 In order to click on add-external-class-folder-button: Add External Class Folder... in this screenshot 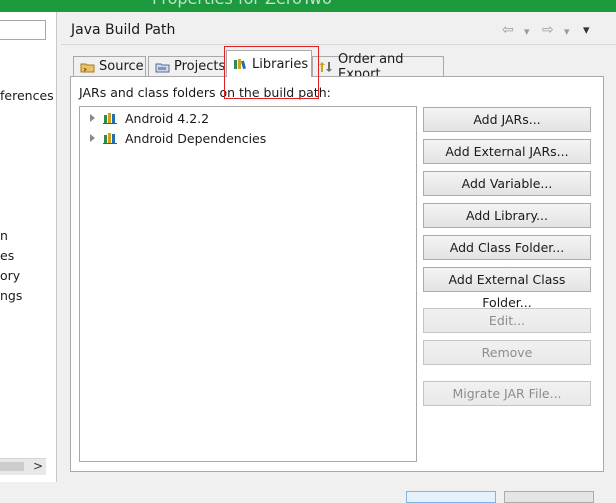, I will do `click(507, 288)`.